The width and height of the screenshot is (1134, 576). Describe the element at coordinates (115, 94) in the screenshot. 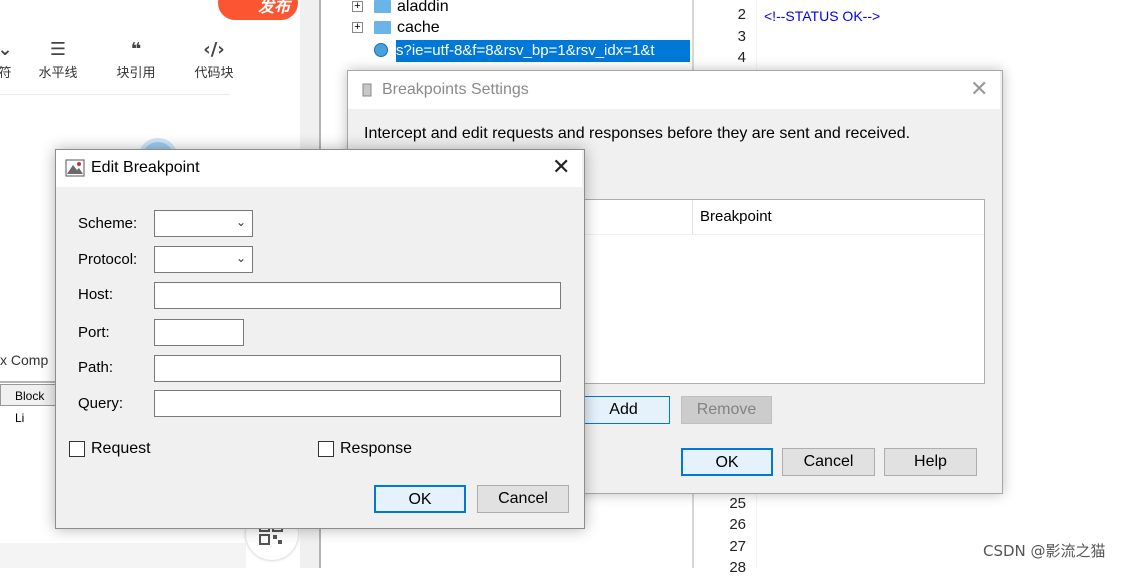

I see `toolbar-divider` at that location.